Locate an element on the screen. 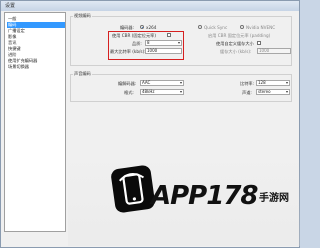 The width and height of the screenshot is (320, 248). channel-value: stereo is located at coordinates (264, 91).